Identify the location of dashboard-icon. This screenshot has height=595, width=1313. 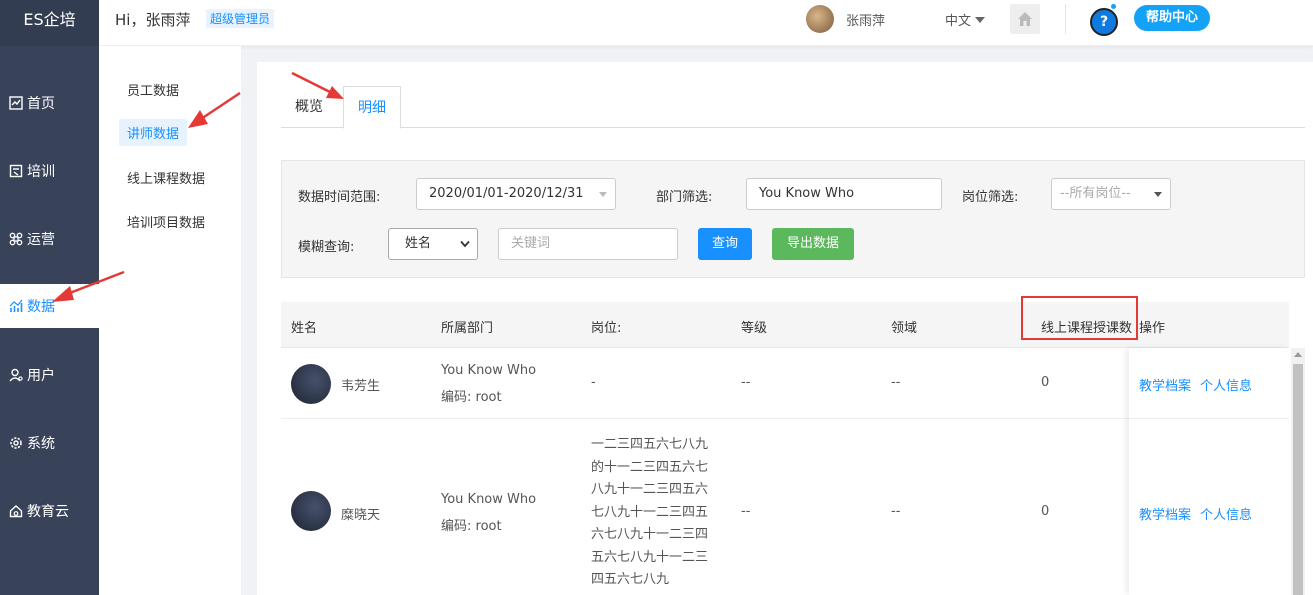
(16, 103).